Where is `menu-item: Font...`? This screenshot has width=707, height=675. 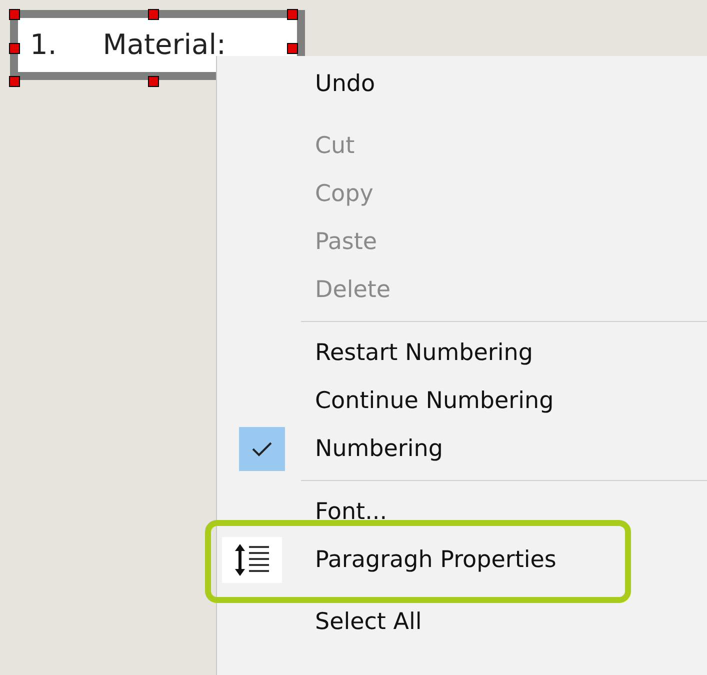
menu-item: Font... is located at coordinates (351, 512).